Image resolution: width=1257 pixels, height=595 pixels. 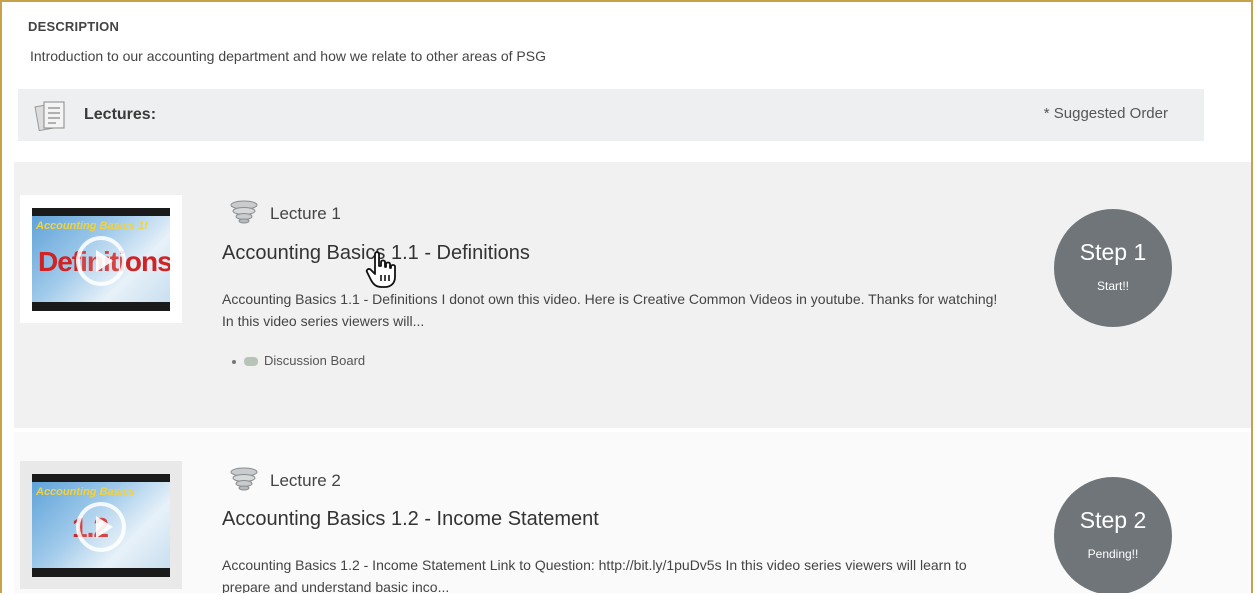 What do you see at coordinates (1113, 535) in the screenshot?
I see `step-badge: Step 2 Pending!!` at bounding box center [1113, 535].